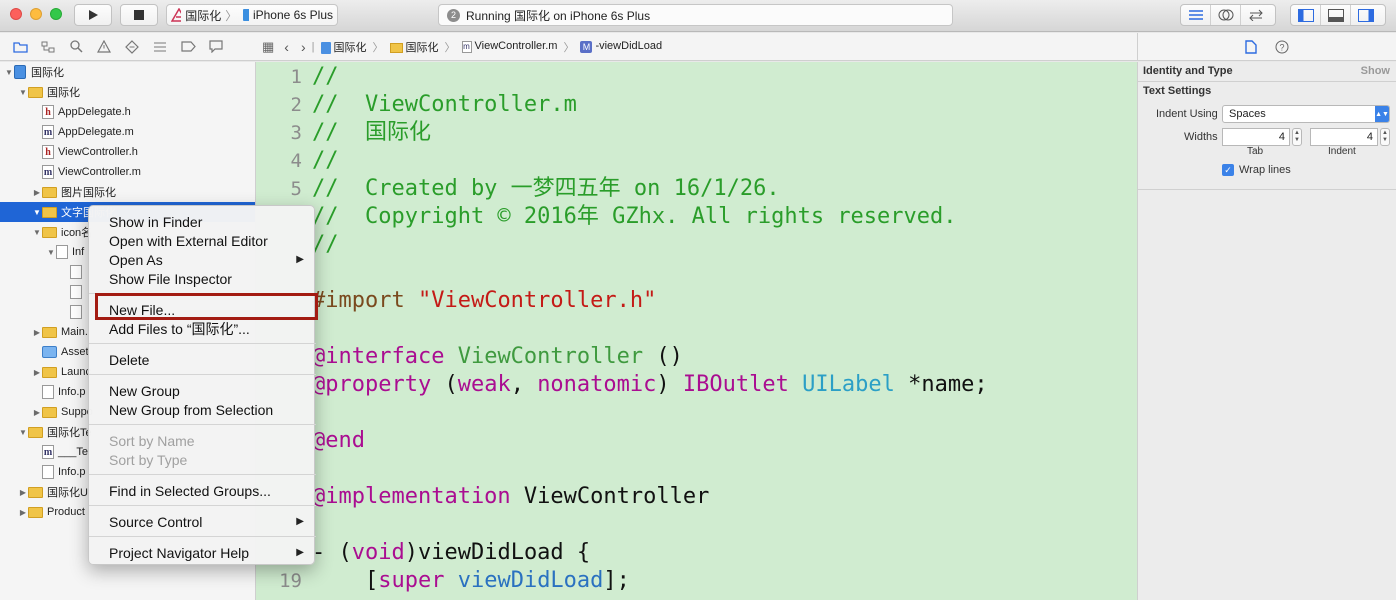  I want to click on tab-width-stepper: ▲ ▼, so click(1297, 137).